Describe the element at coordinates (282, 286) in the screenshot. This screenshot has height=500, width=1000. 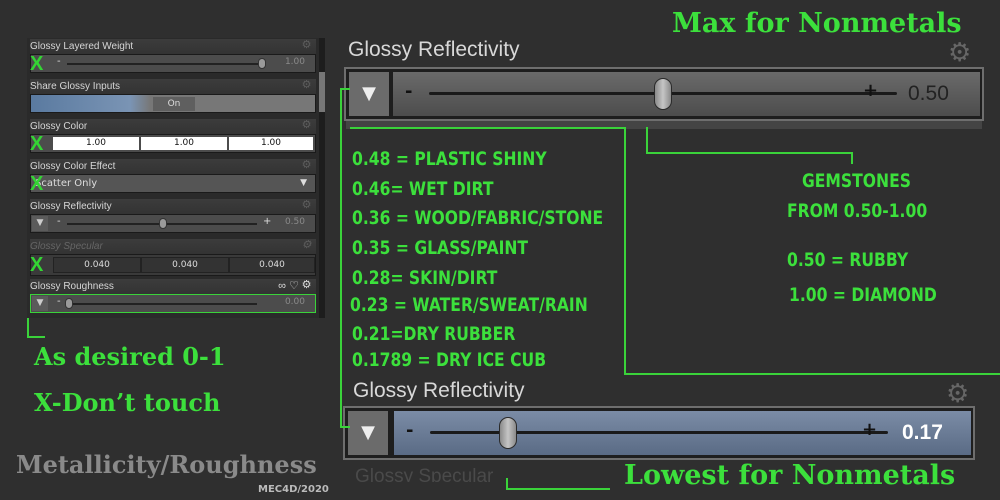
I see `link-icon: ∞` at that location.